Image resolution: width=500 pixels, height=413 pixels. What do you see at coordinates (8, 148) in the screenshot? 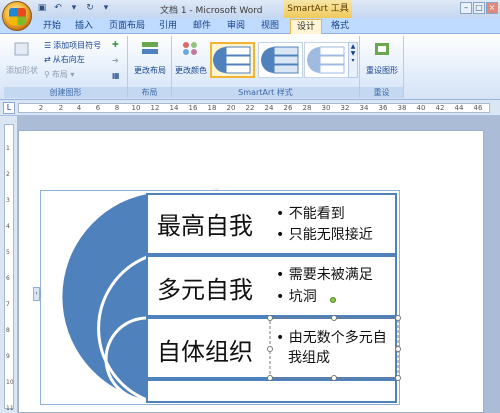
I see `ruler-number: 1` at bounding box center [8, 148].